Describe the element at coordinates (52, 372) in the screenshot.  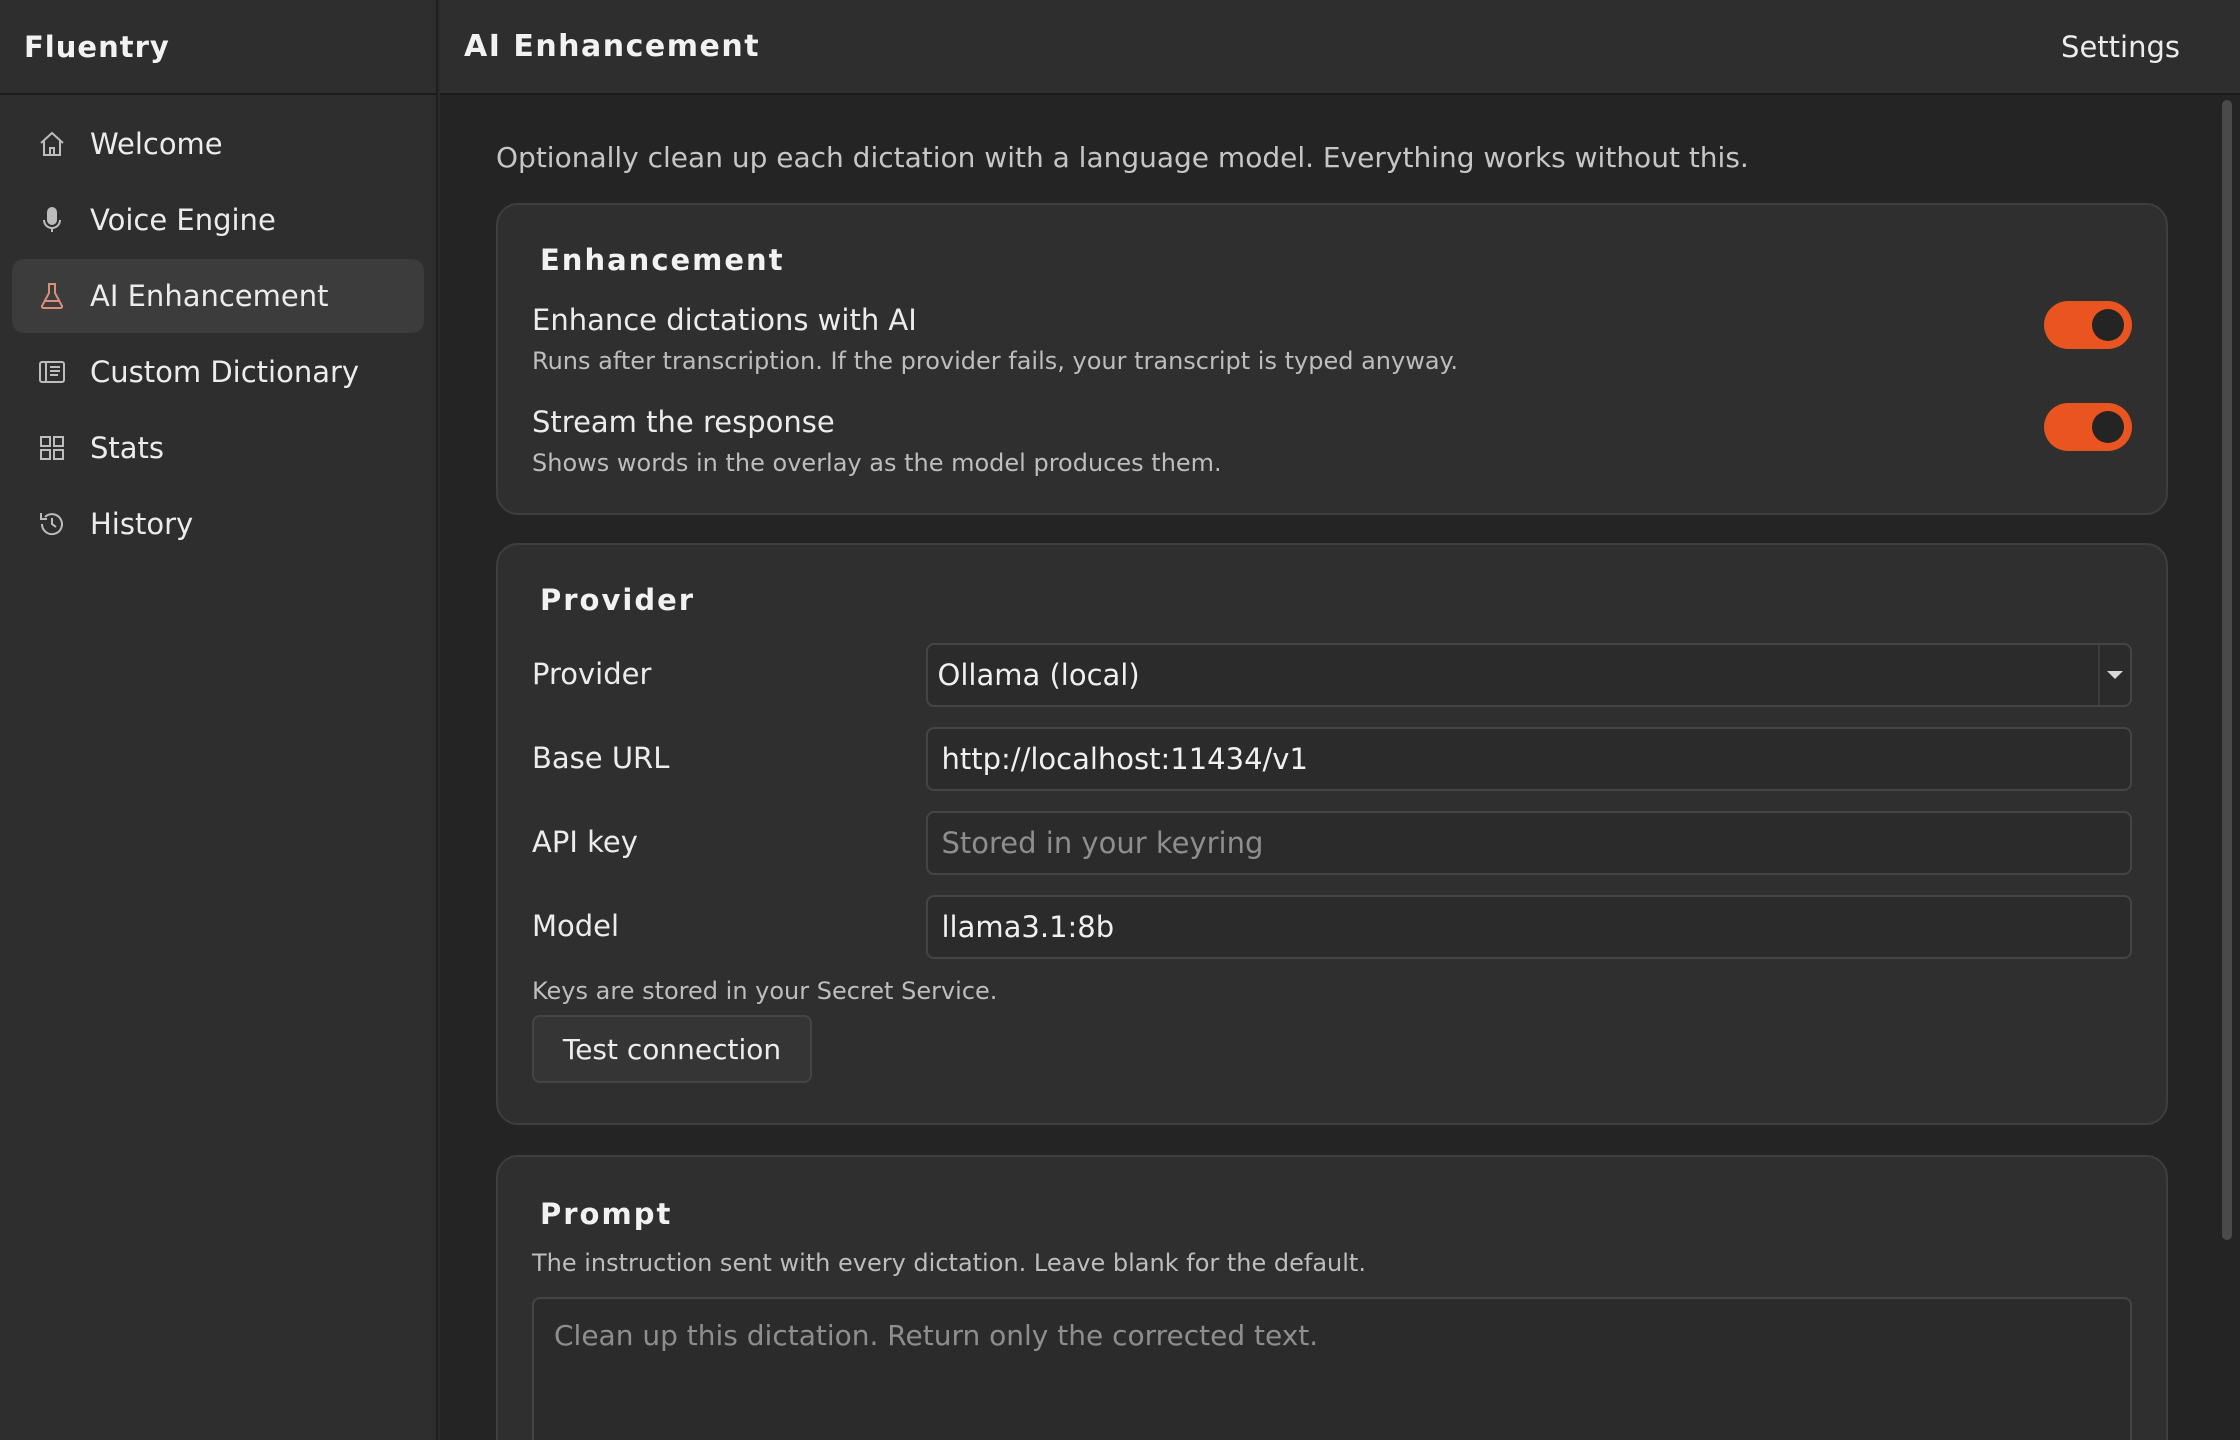
I see `book-icon` at that location.